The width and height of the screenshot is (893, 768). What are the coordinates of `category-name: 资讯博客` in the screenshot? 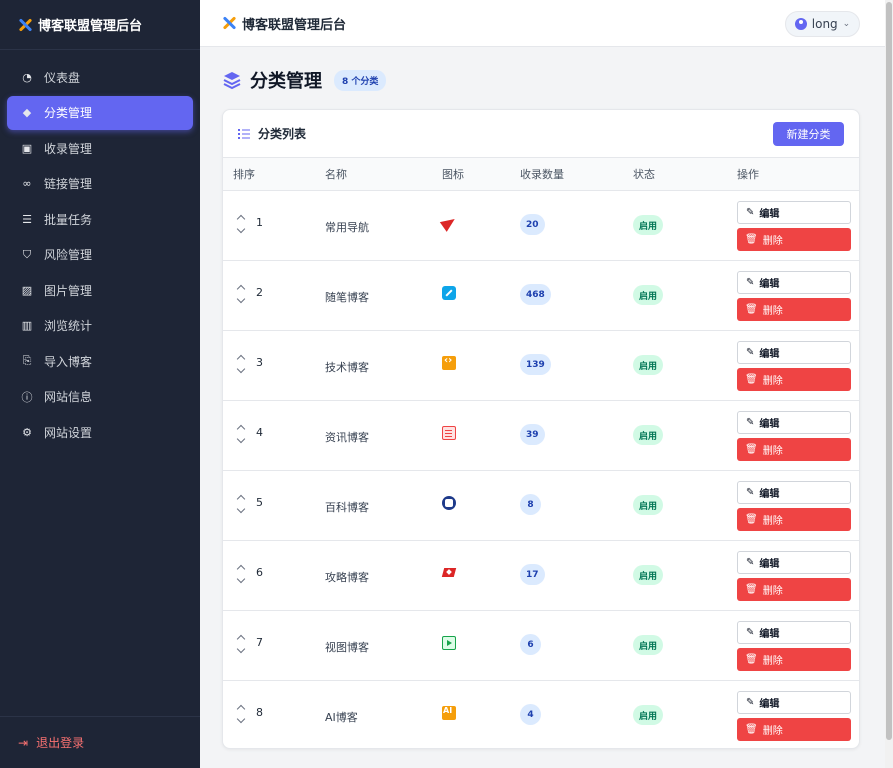 It's located at (347, 437).